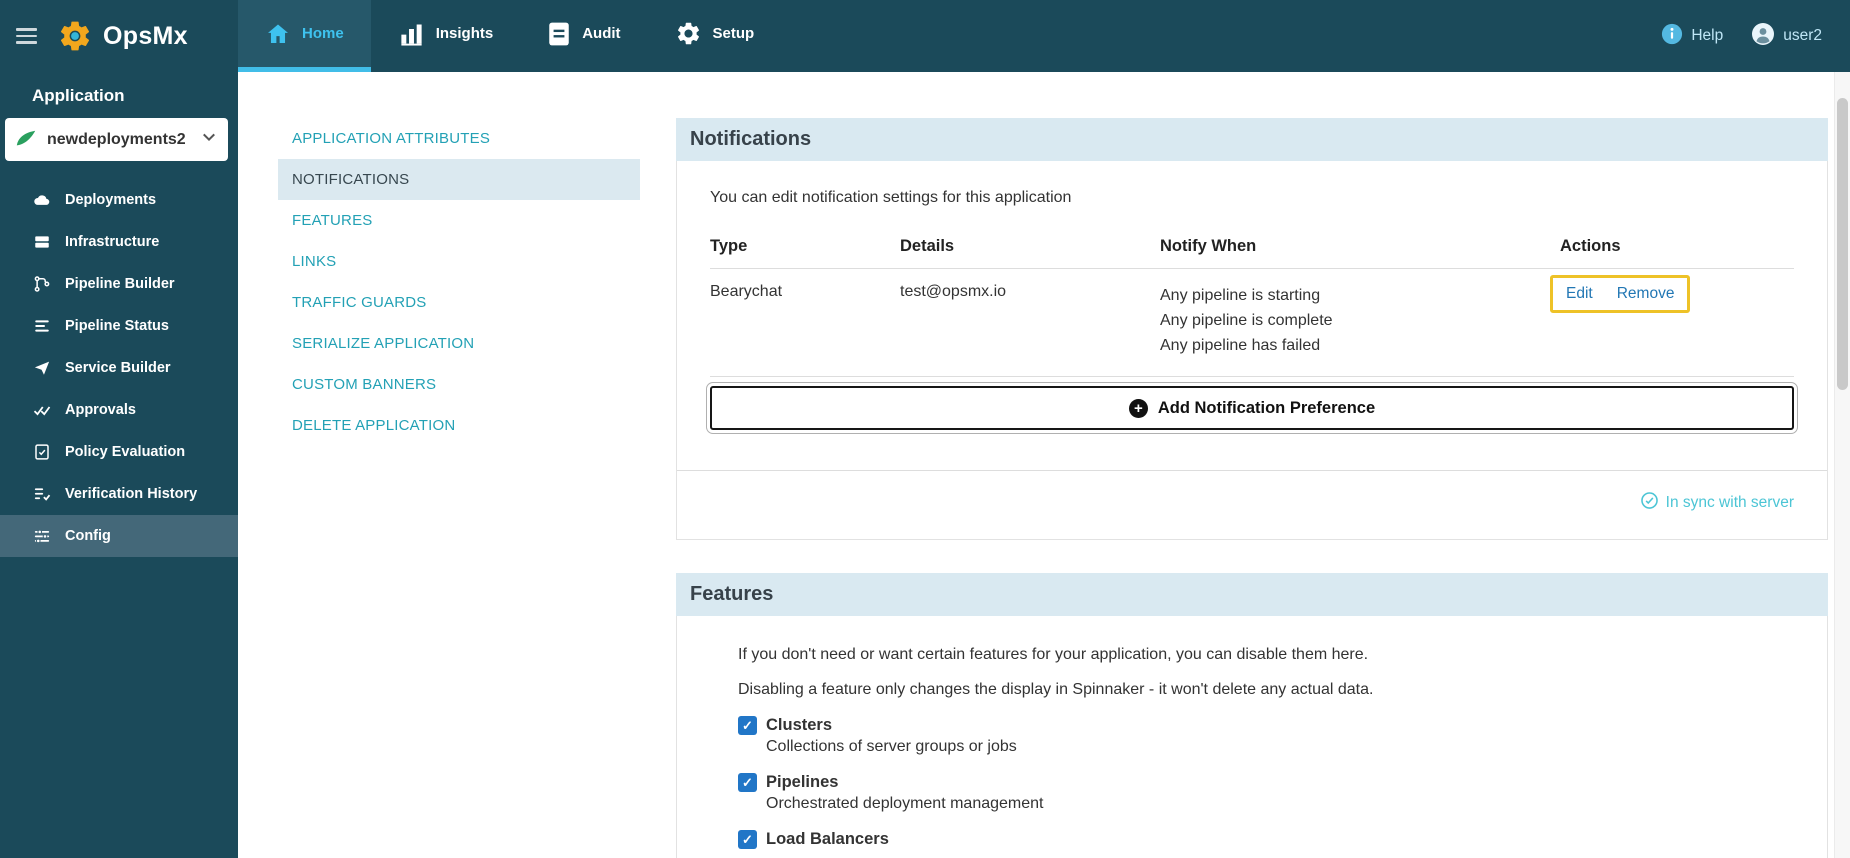  I want to click on clusters-checkbox, so click(747, 725).